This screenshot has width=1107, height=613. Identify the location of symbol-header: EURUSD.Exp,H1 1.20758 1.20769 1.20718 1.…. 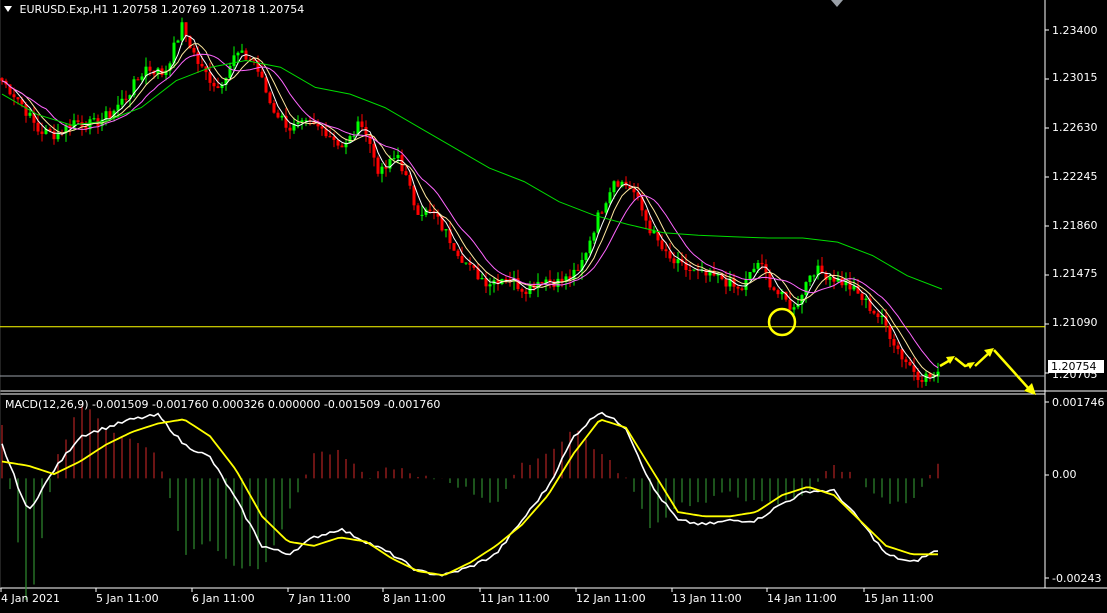
(154, 9).